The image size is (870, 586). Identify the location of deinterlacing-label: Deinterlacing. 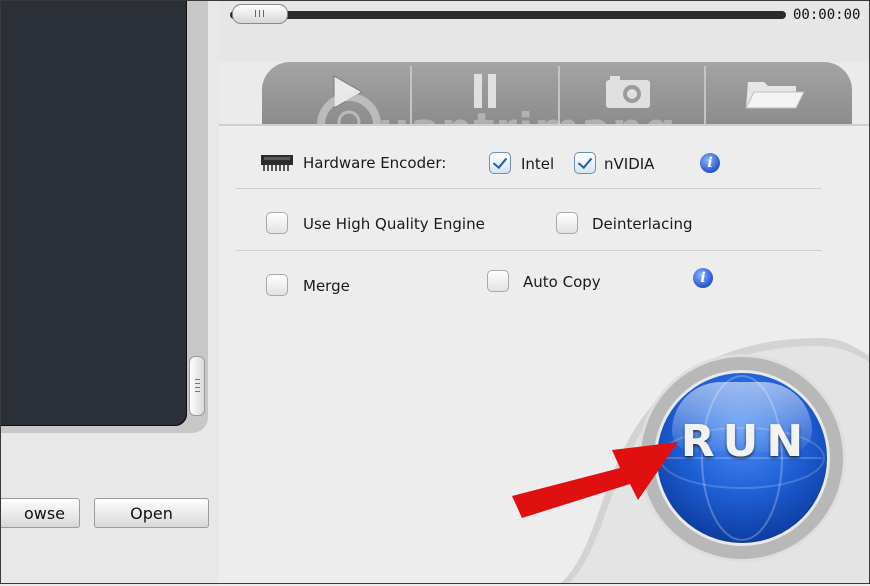
(642, 224).